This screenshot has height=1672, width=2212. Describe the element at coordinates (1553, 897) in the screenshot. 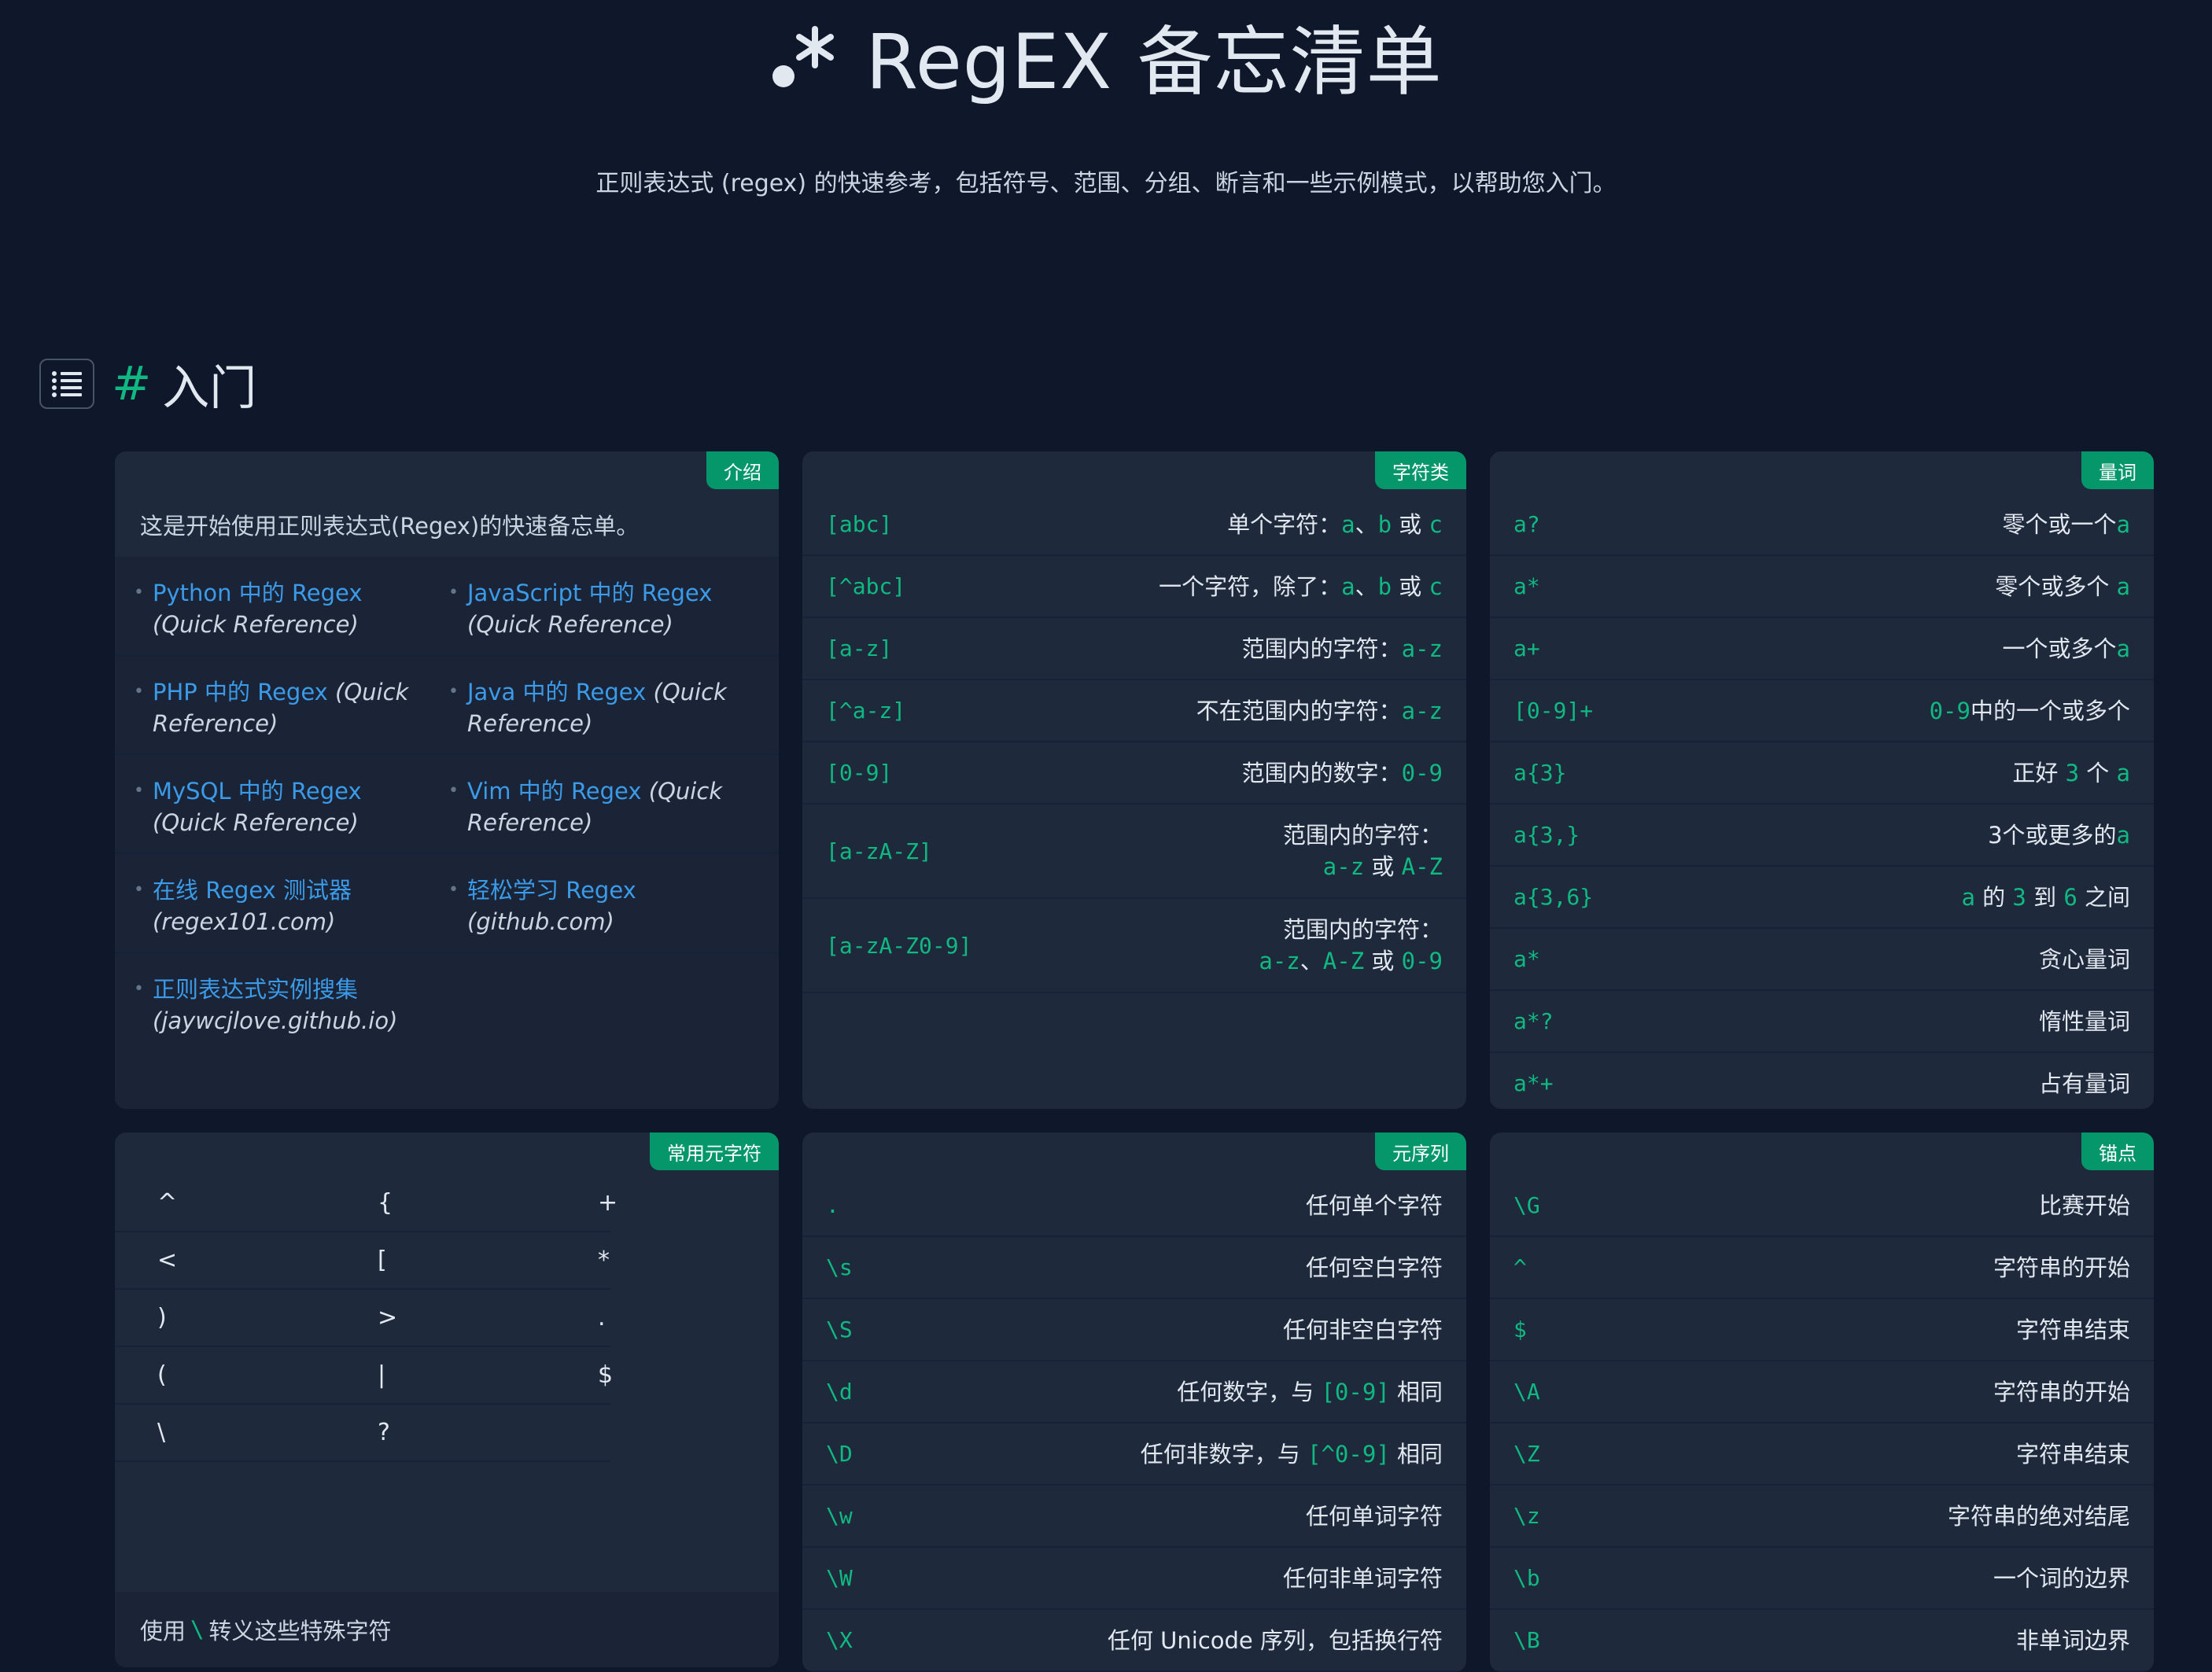

I see `pattern-code: a{3,6}` at that location.